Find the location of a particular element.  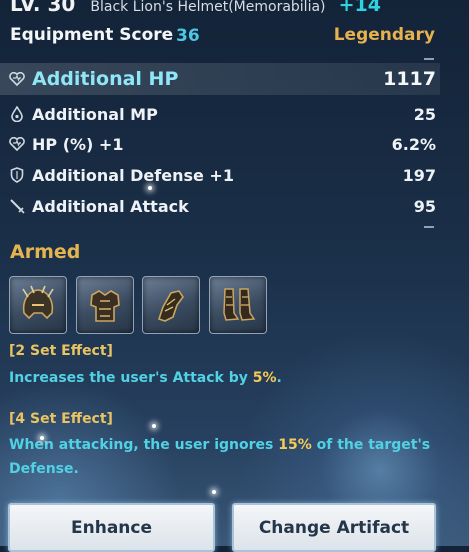

set-effect-text: When attacking, the user ignores is located at coordinates (144, 445).